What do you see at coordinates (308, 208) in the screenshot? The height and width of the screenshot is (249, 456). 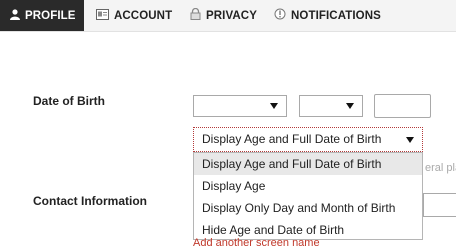 I see `dob-display-option: Display Only Day and Month of Birth` at bounding box center [308, 208].